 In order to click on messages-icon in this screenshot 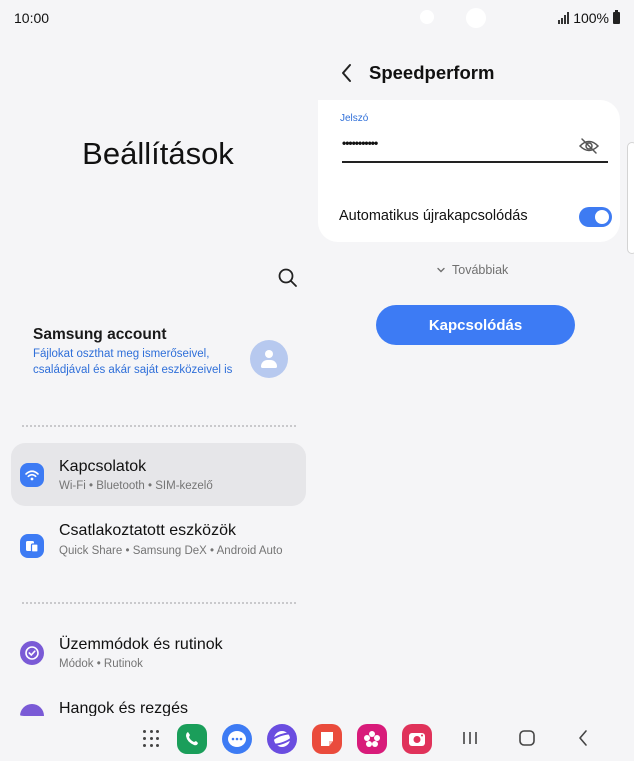, I will do `click(237, 739)`.